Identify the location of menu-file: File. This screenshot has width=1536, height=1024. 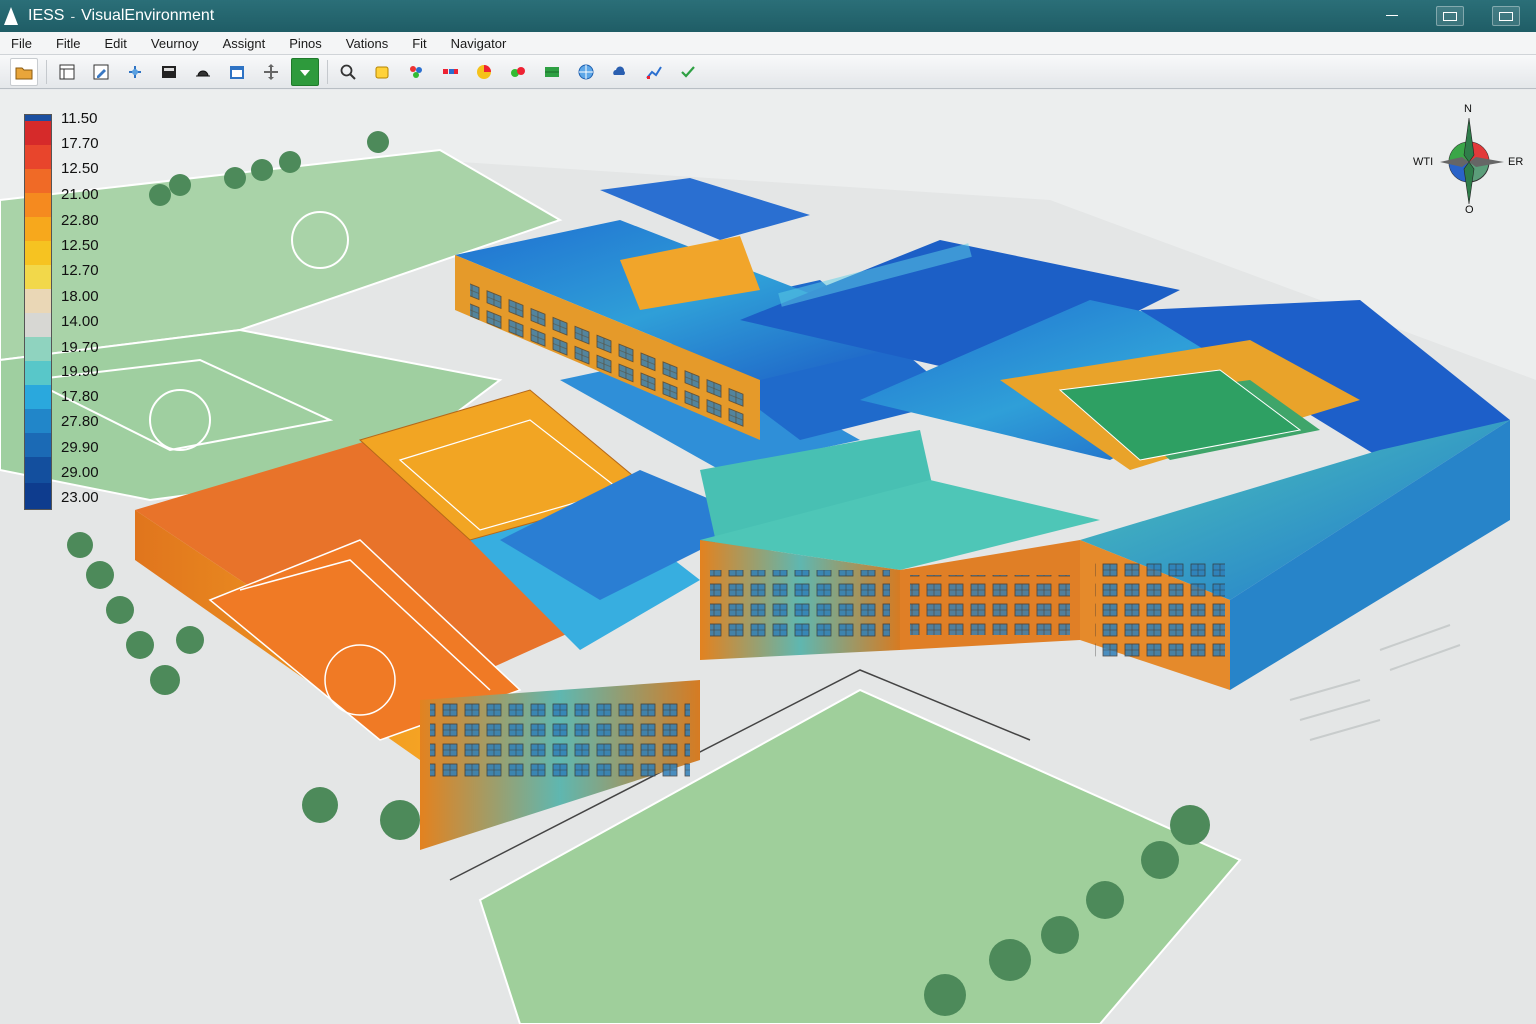
(22, 43).